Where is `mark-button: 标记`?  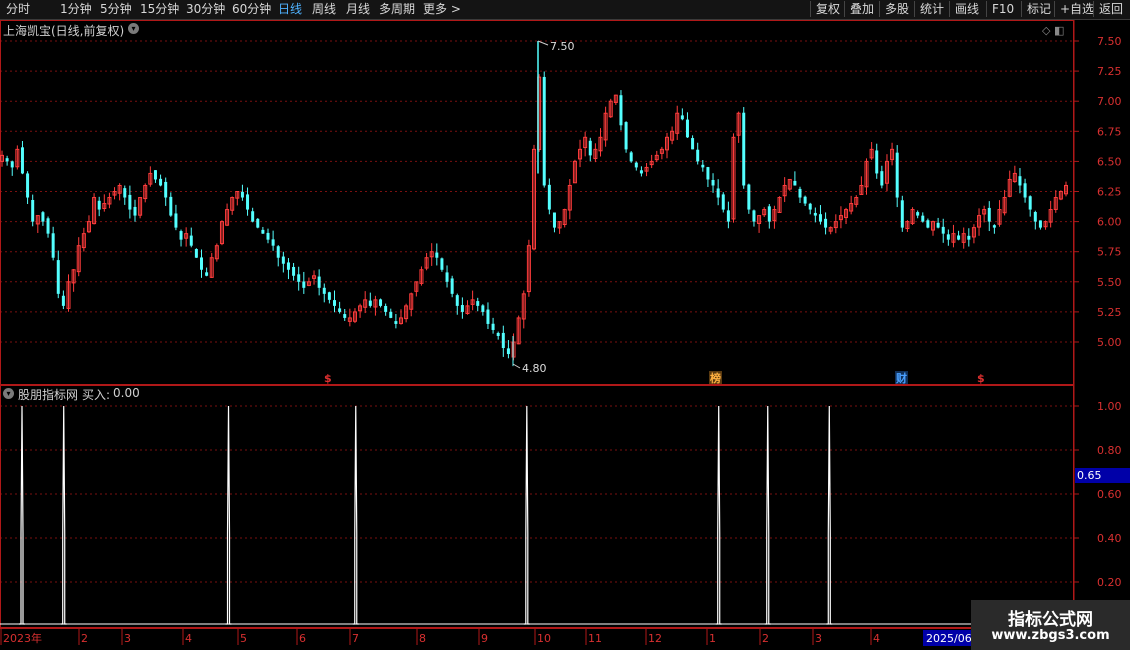
mark-button: 标记 is located at coordinates (1036, 9).